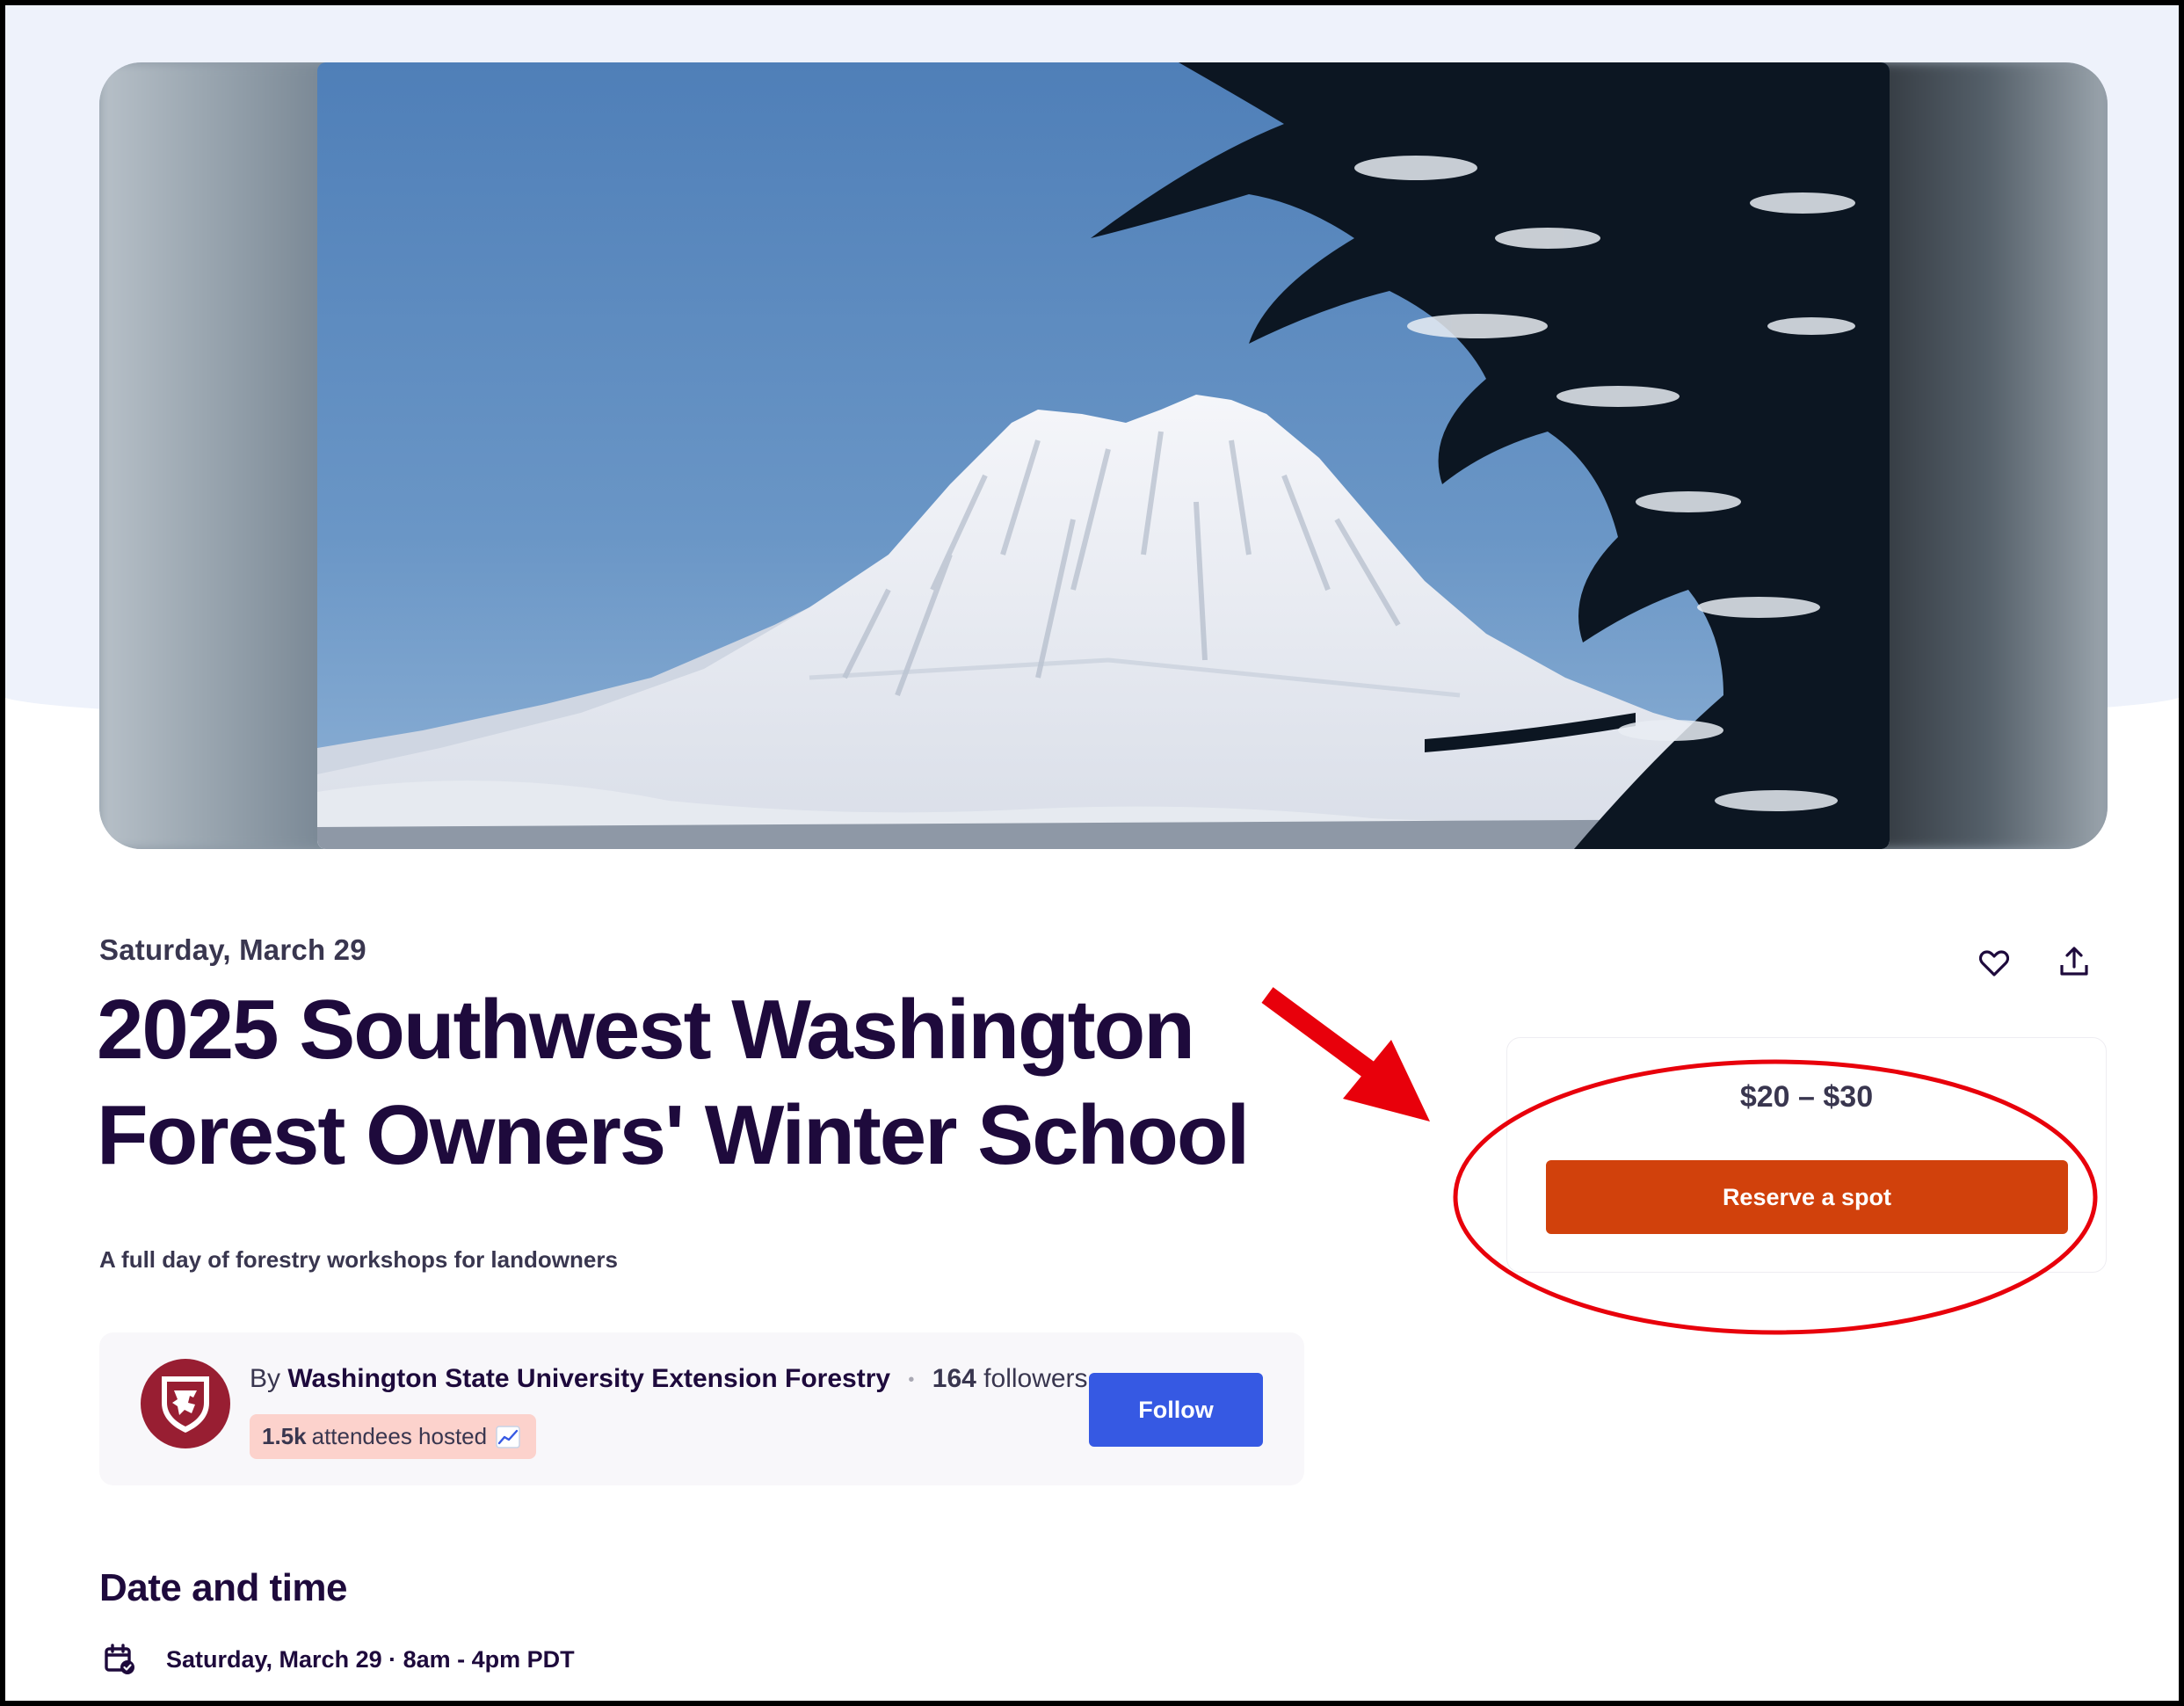  I want to click on chart-increasing-icon, so click(508, 1436).